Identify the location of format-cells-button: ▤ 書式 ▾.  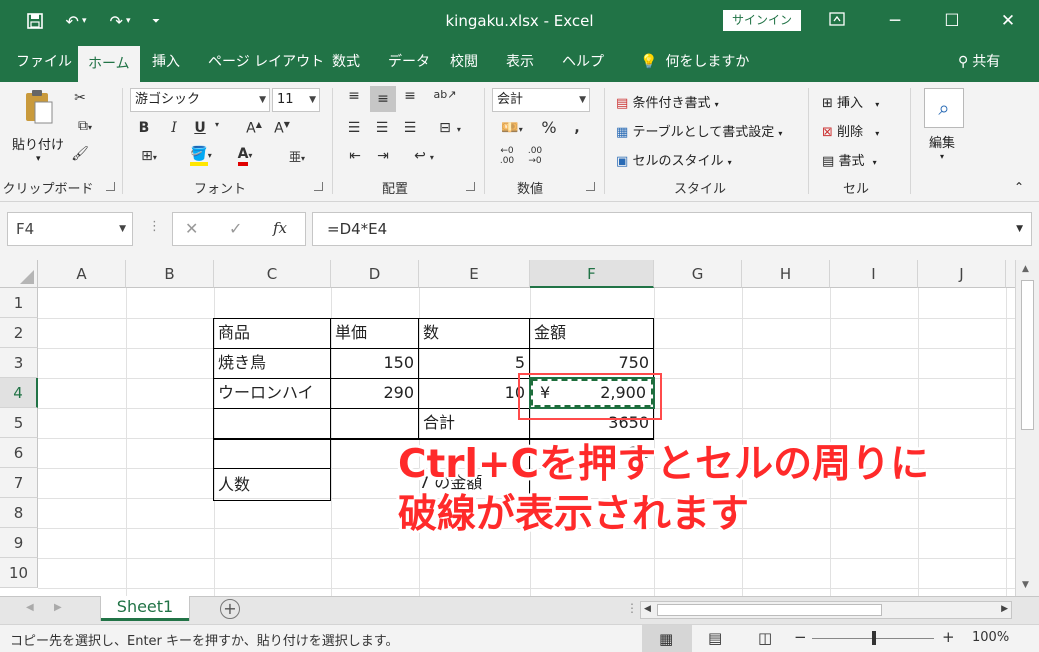
(849, 159).